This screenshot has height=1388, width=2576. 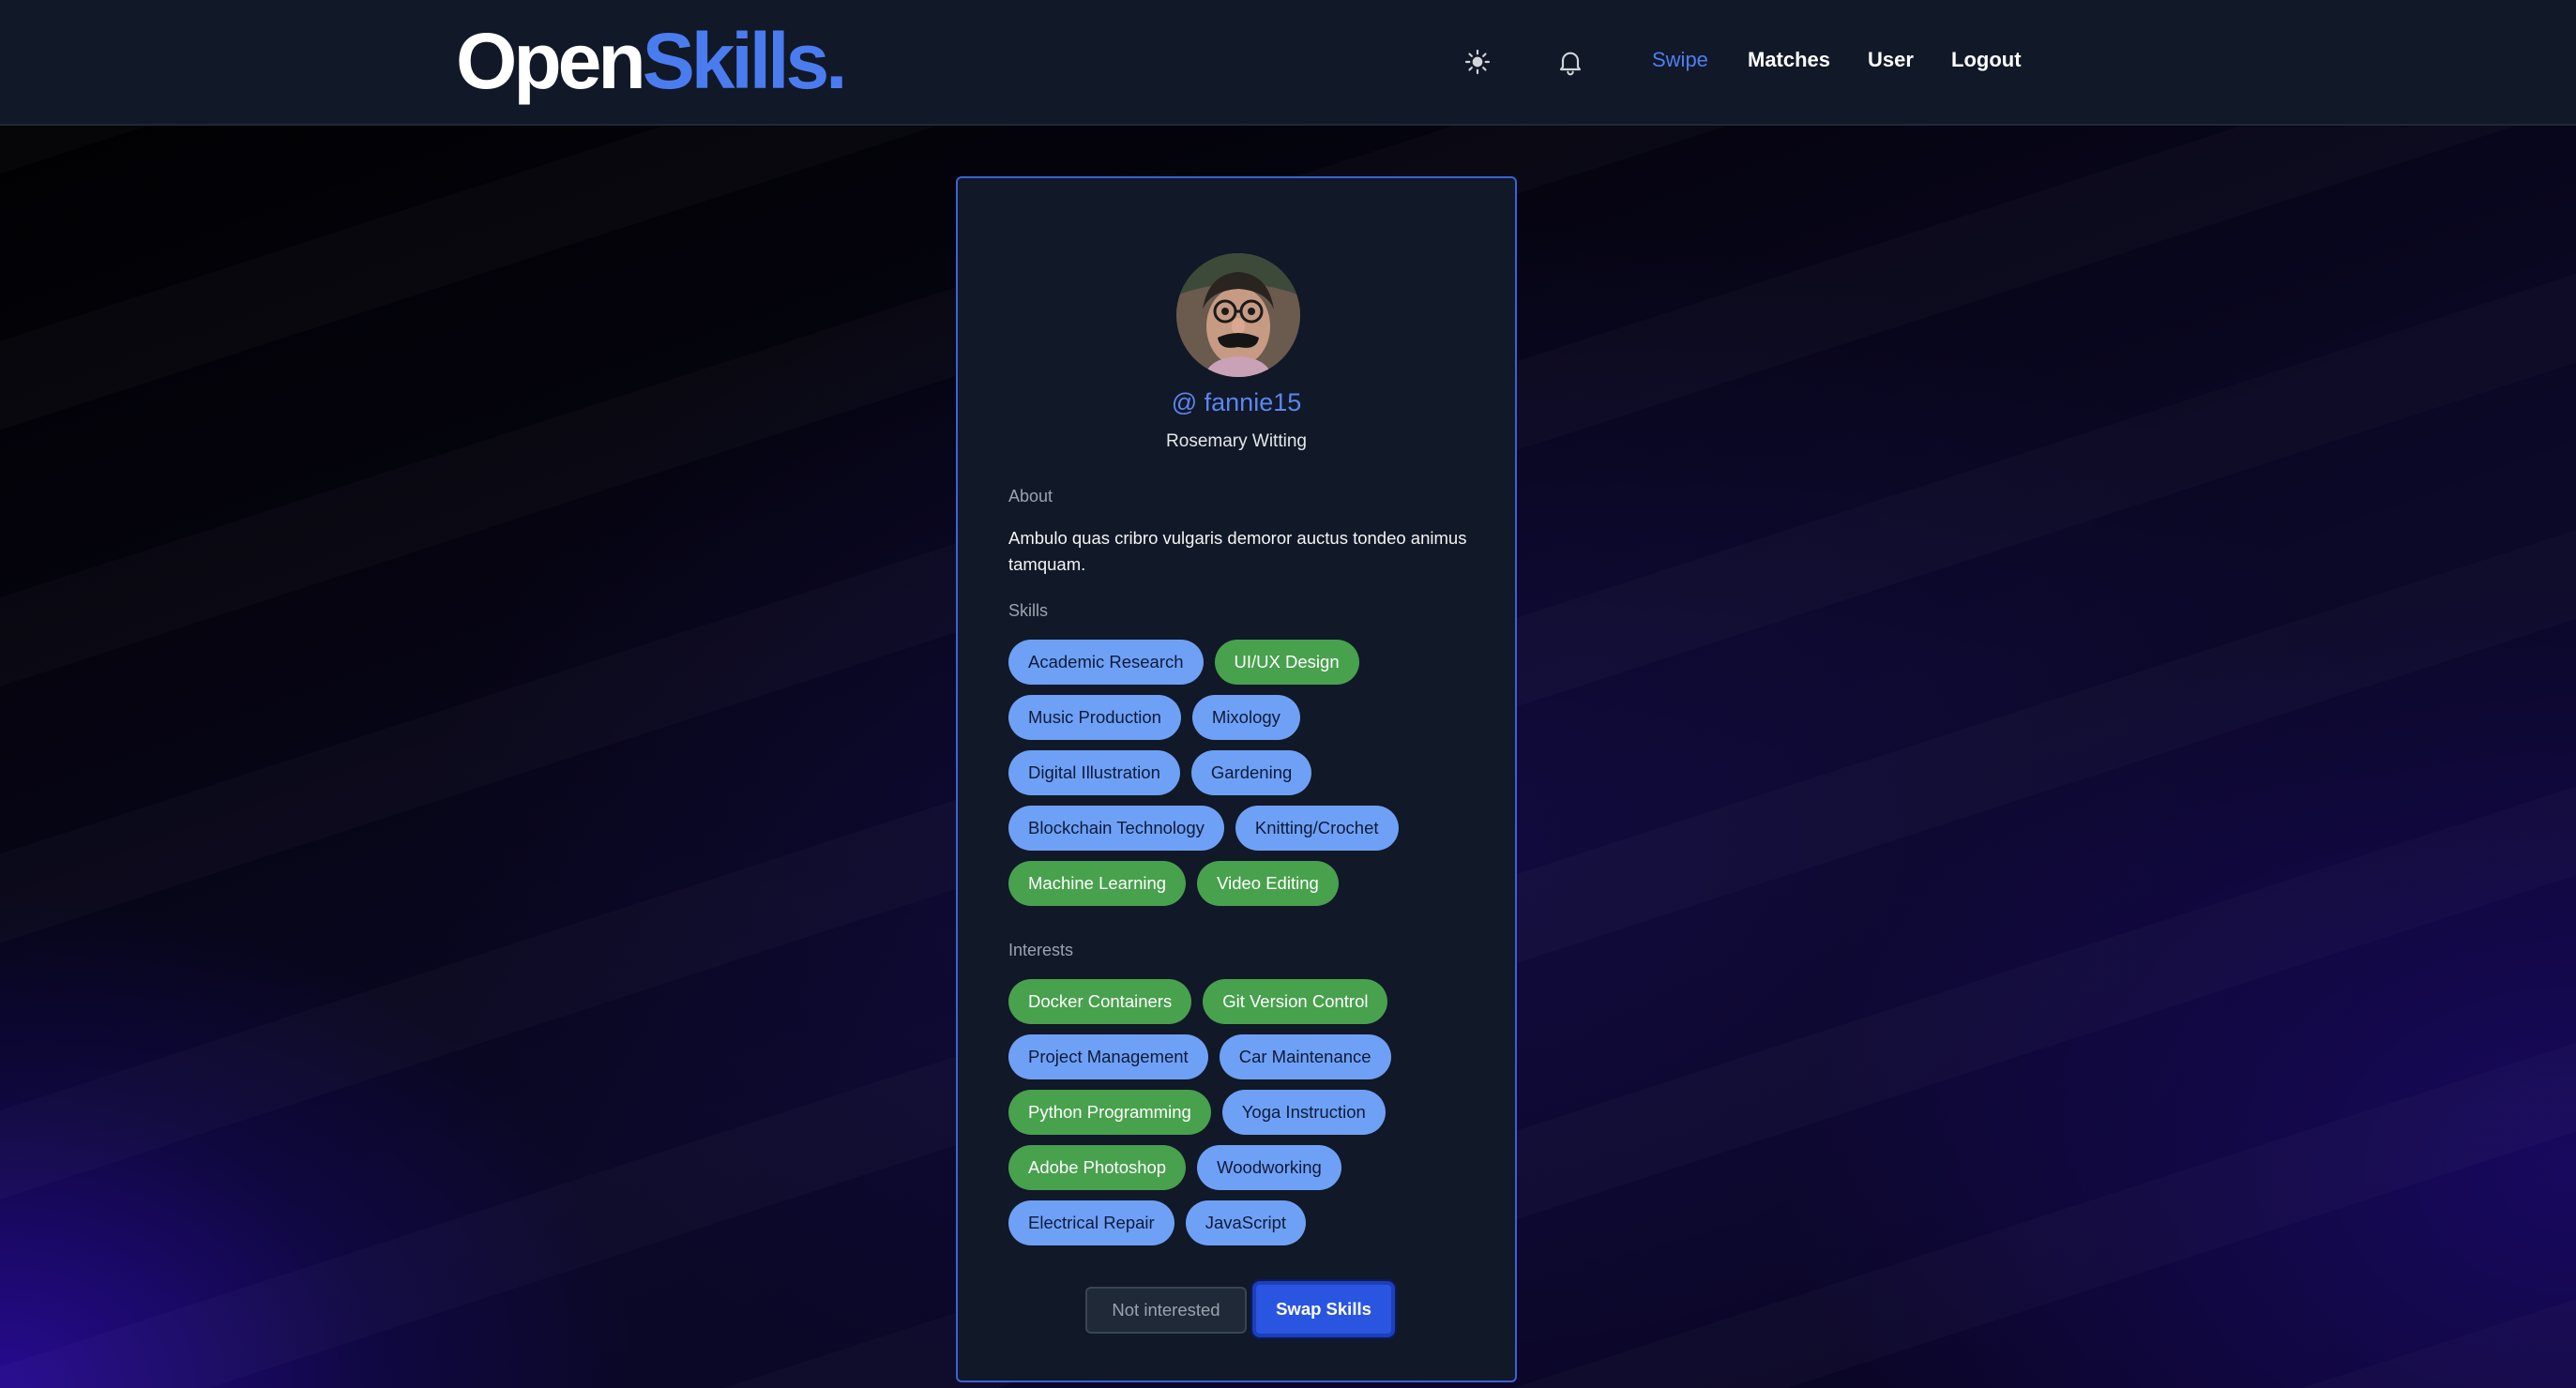 What do you see at coordinates (1097, 1167) in the screenshot?
I see `interest-tag: Adobe Photoshop` at bounding box center [1097, 1167].